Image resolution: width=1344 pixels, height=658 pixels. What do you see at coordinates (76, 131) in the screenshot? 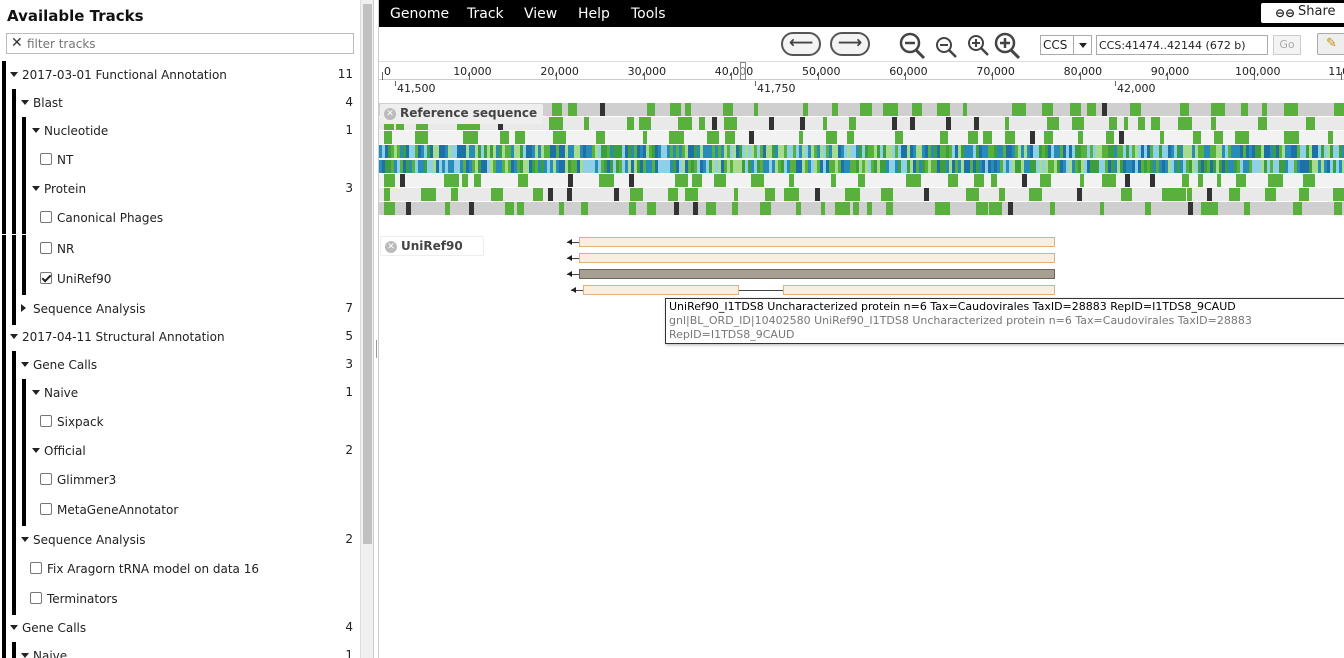
I see `tree-folder-label: Nucleotide` at bounding box center [76, 131].